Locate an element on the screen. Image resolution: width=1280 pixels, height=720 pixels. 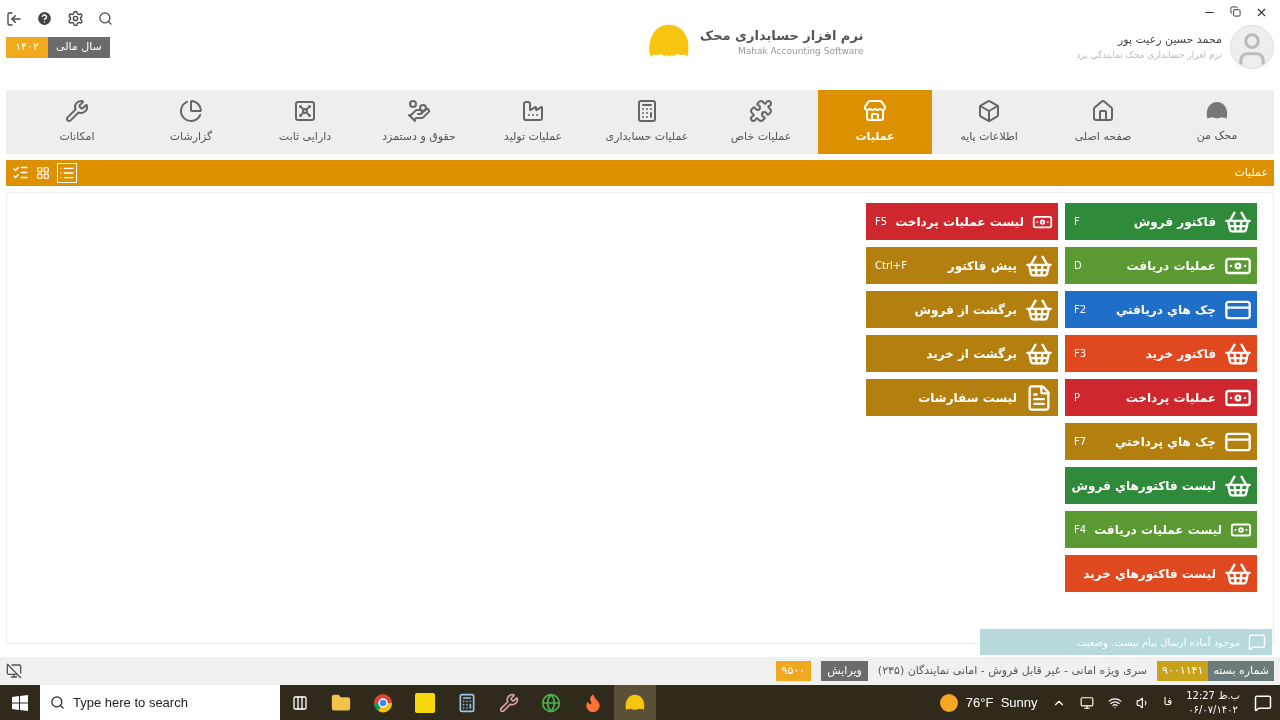
box-icon is located at coordinates (989, 110).